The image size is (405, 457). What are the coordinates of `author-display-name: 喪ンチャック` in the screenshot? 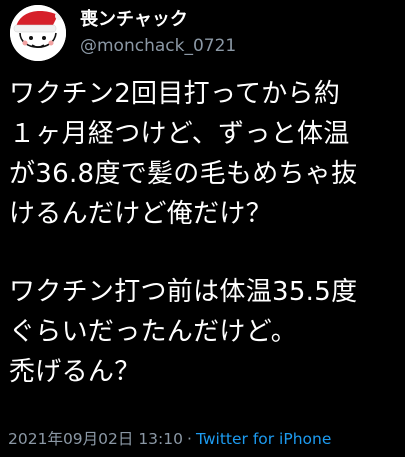 It's located at (134, 20).